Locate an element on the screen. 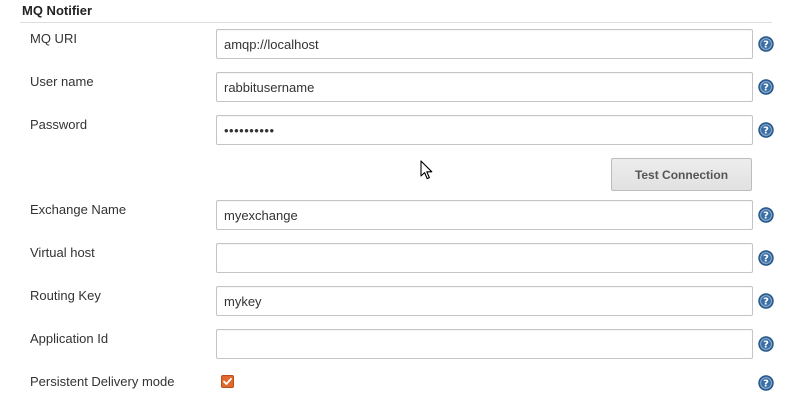 This screenshot has width=800, height=400. persistent-delivery-label: Persistent Delivery mode is located at coordinates (102, 381).